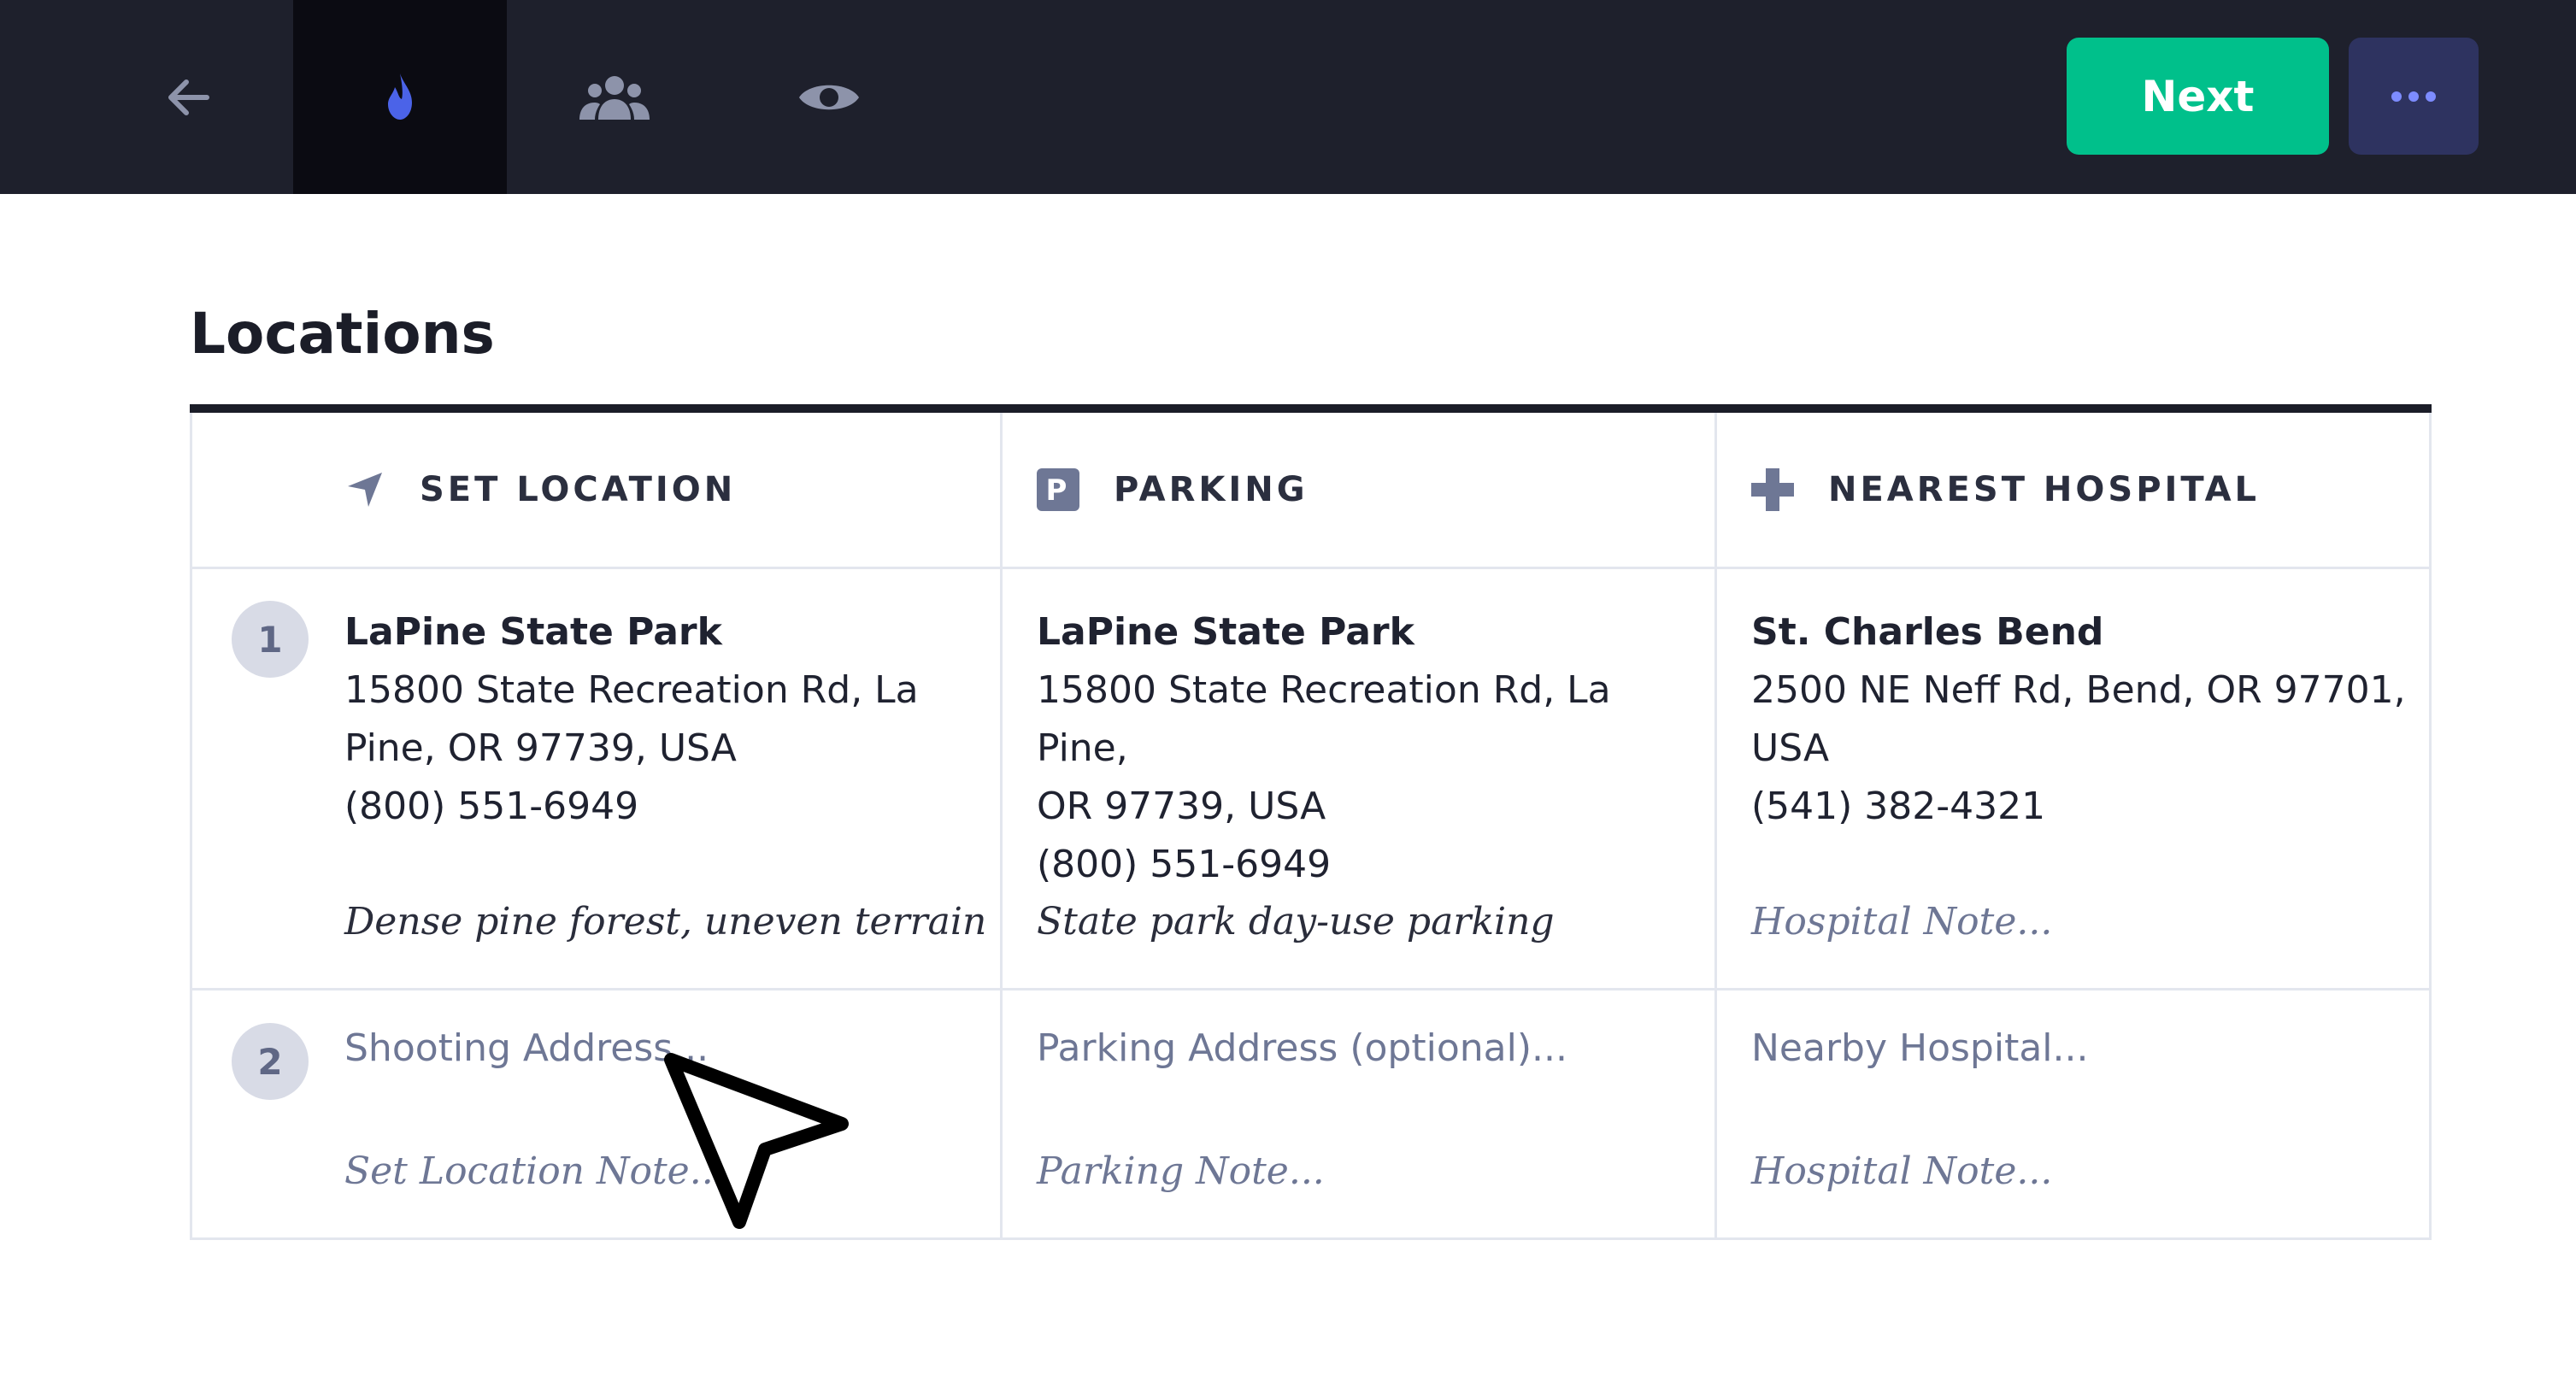  I want to click on set-location-note: Dense pine forest, uneven terrain, so click(665, 921).